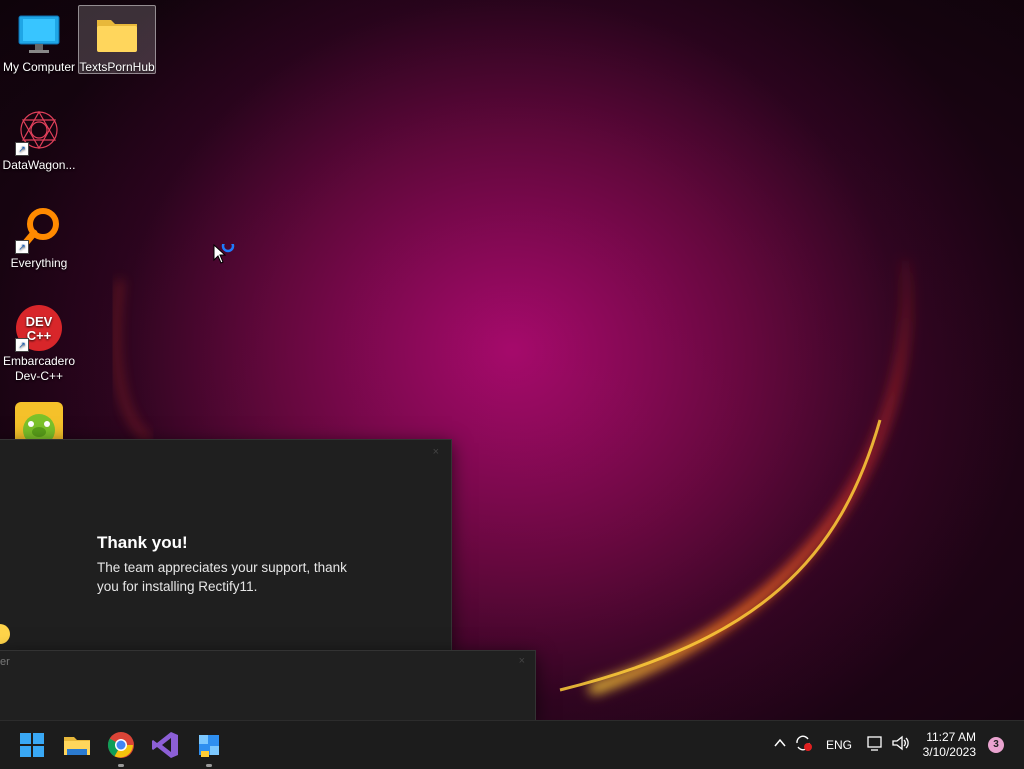  What do you see at coordinates (875, 744) in the screenshot?
I see `network-icon` at bounding box center [875, 744].